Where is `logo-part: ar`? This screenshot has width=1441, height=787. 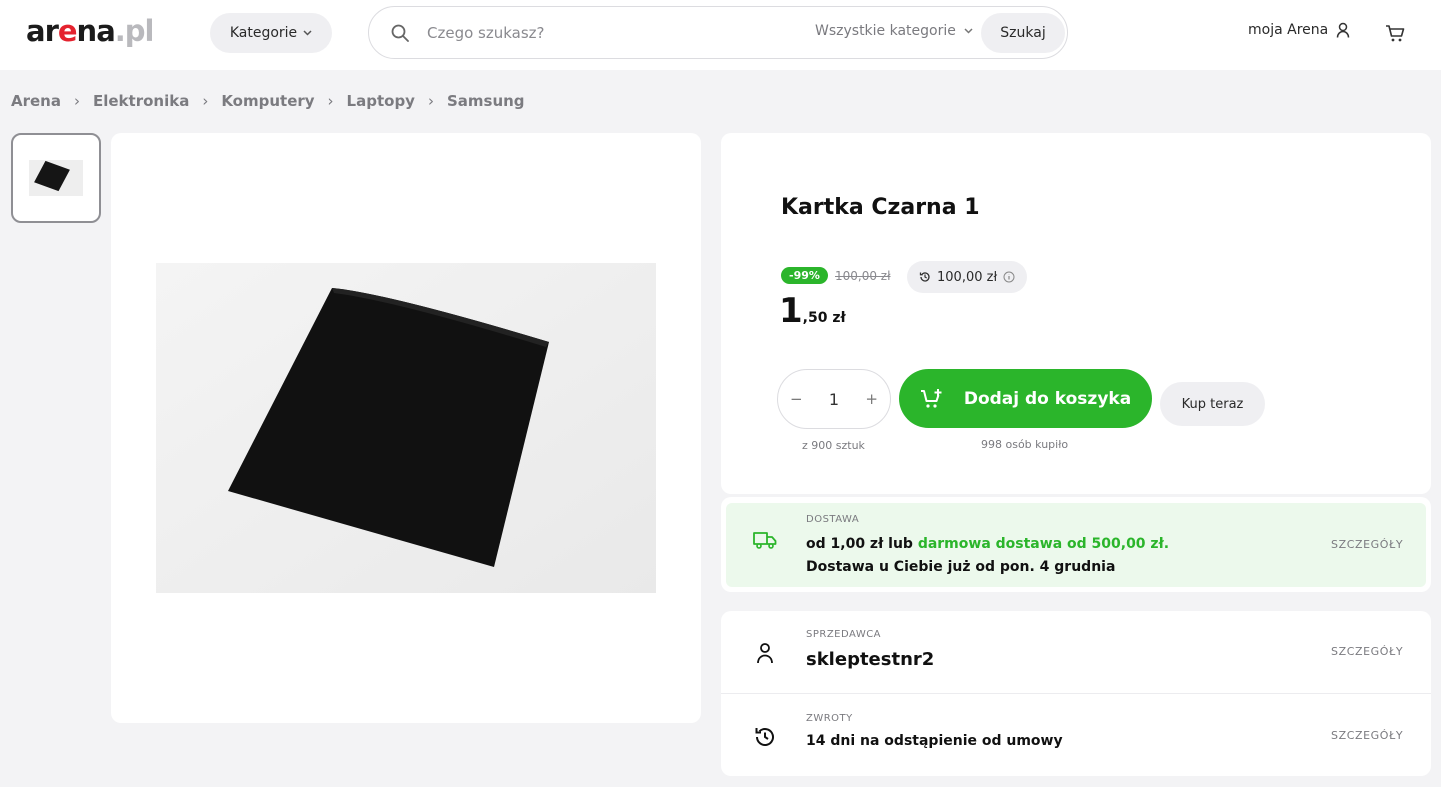
logo-part: ar is located at coordinates (42, 31).